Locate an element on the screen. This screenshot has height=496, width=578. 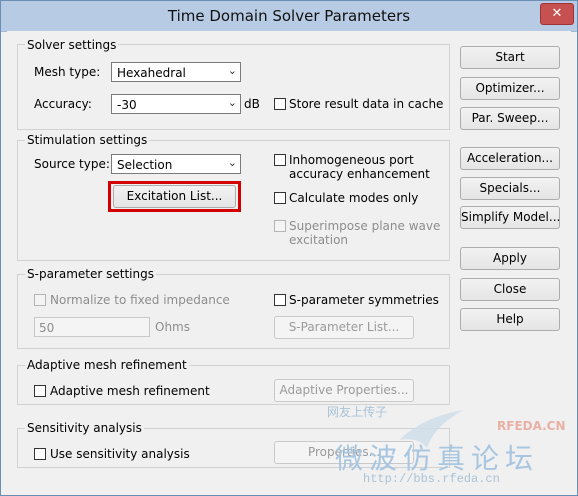
adaptive-mesh-label: Adaptive mesh refinement is located at coordinates (130, 391).